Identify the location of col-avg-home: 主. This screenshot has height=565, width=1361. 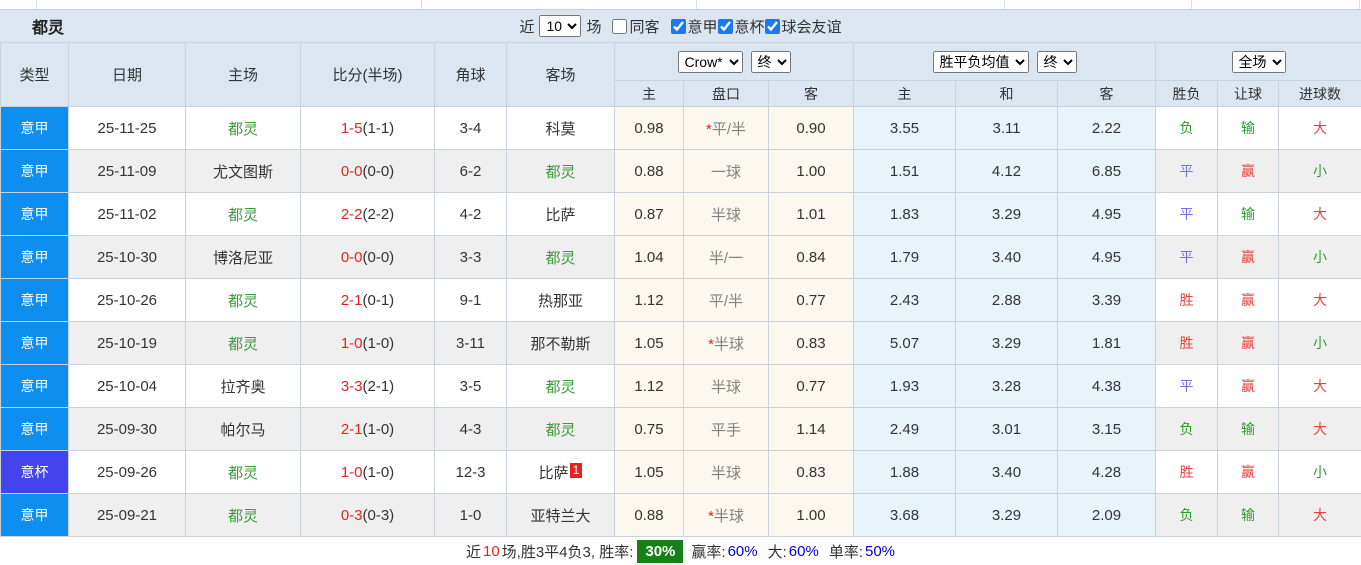
(905, 94).